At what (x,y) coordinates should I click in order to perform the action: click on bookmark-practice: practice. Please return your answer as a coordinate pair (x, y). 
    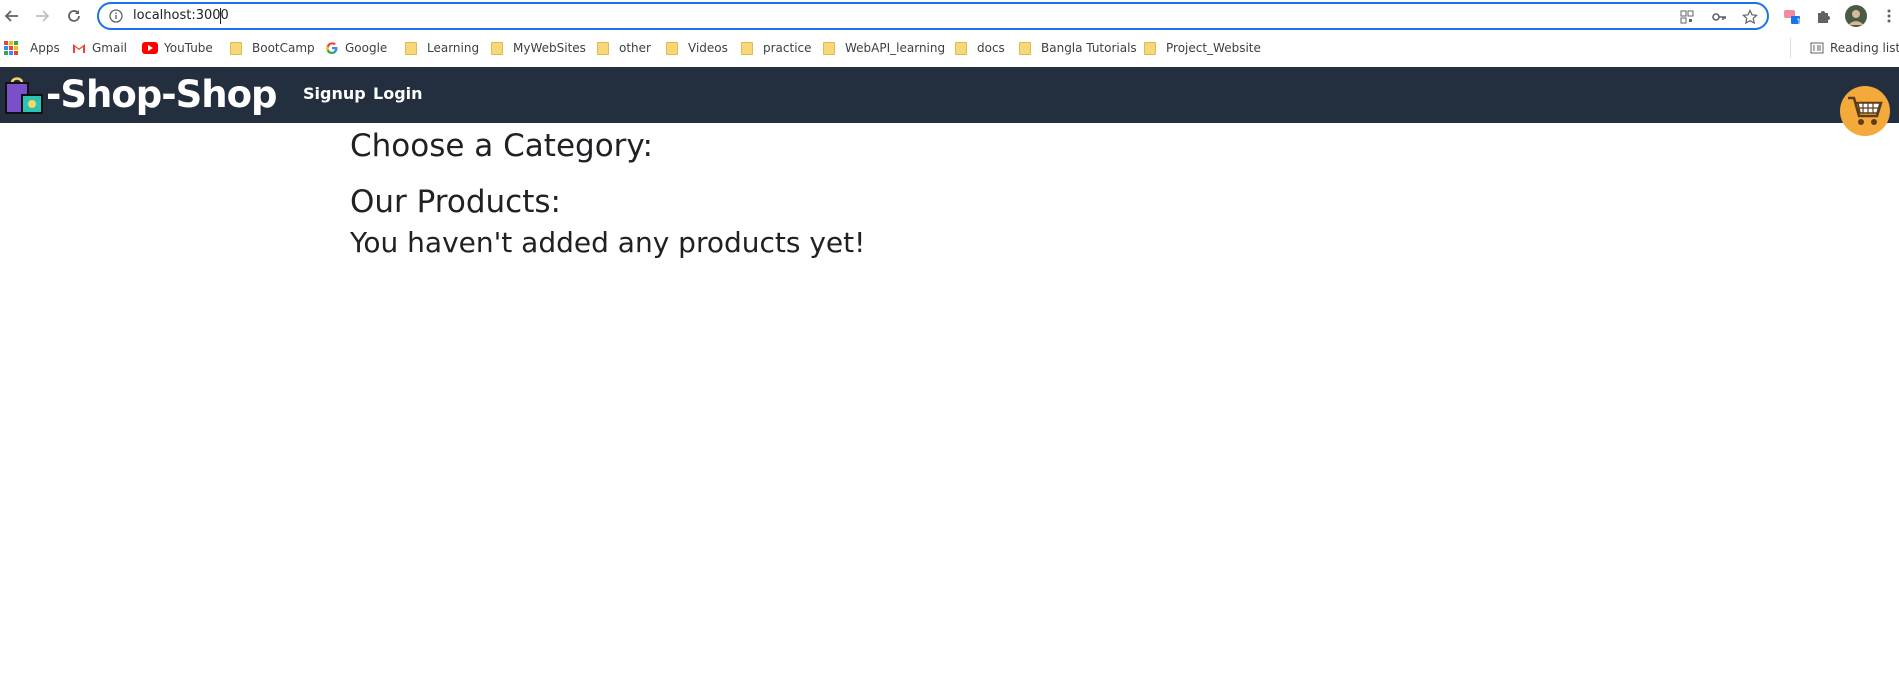
    Looking at the image, I should click on (776, 48).